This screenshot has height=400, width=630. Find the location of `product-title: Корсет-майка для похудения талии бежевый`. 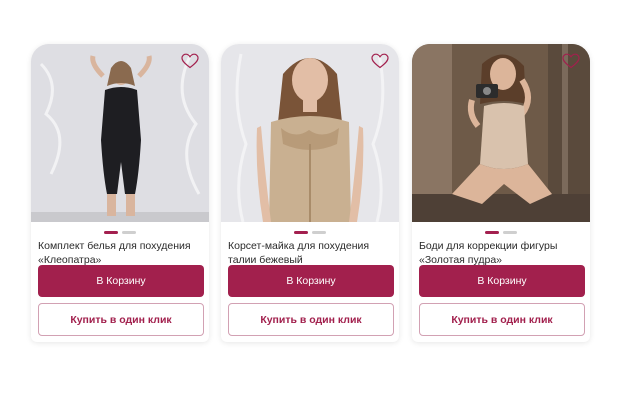

product-title: Корсет-майка для похудения талии бежевый is located at coordinates (311, 253).